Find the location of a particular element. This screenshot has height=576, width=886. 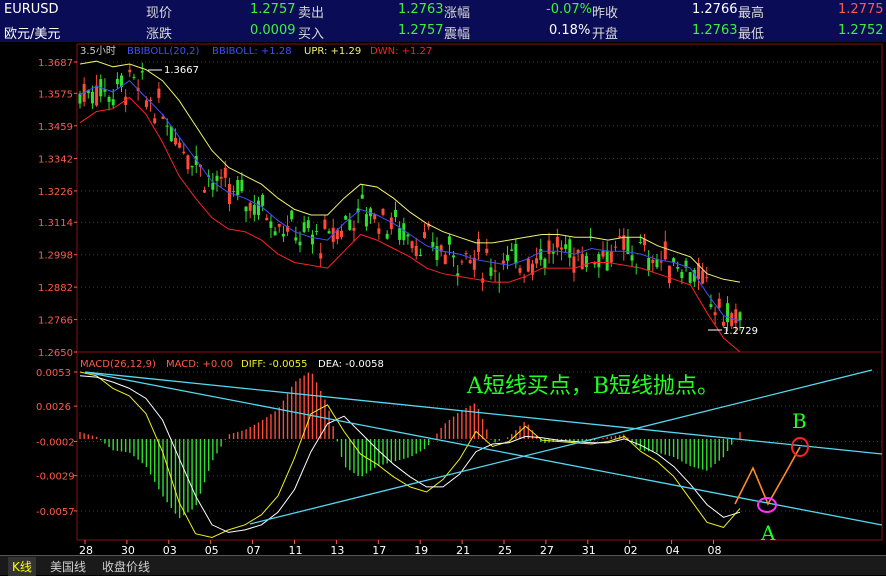

symbol-name: 欧元/美元 is located at coordinates (32, 34).